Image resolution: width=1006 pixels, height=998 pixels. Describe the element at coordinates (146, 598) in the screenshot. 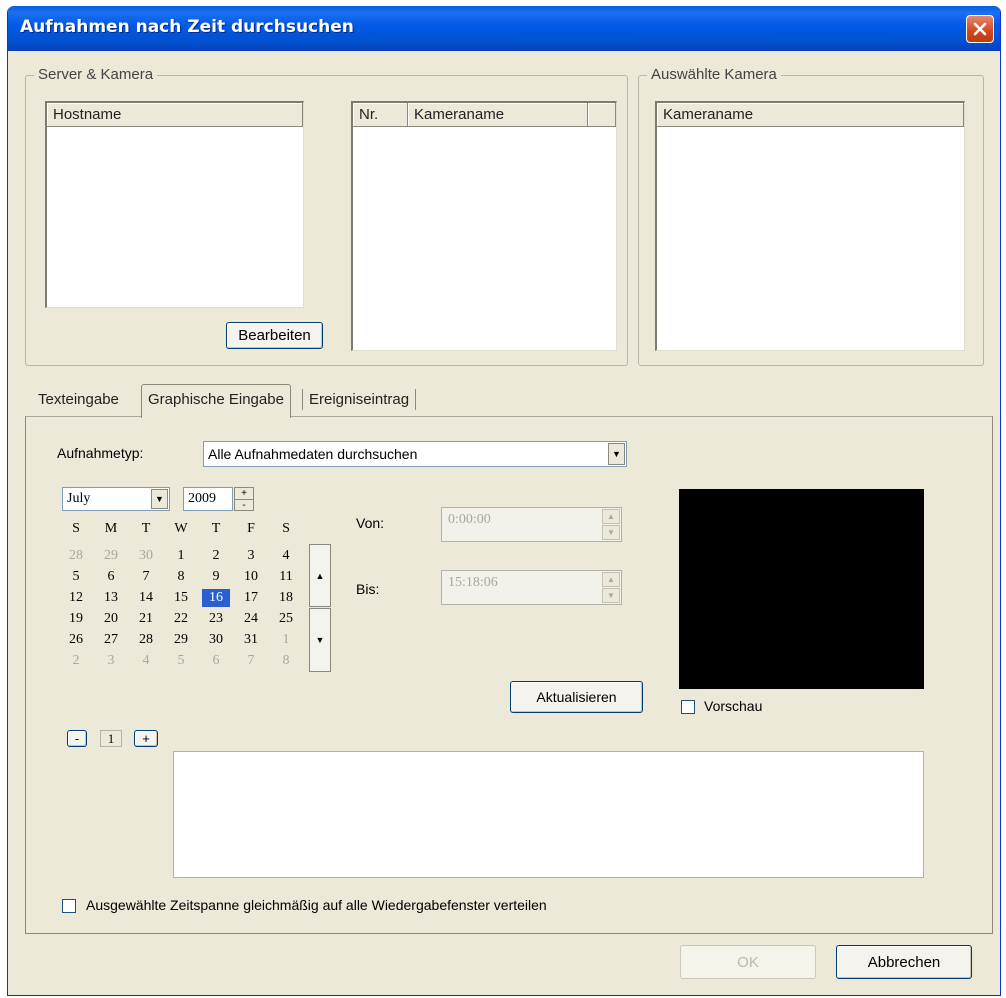

I see `calendar-day: 14` at that location.